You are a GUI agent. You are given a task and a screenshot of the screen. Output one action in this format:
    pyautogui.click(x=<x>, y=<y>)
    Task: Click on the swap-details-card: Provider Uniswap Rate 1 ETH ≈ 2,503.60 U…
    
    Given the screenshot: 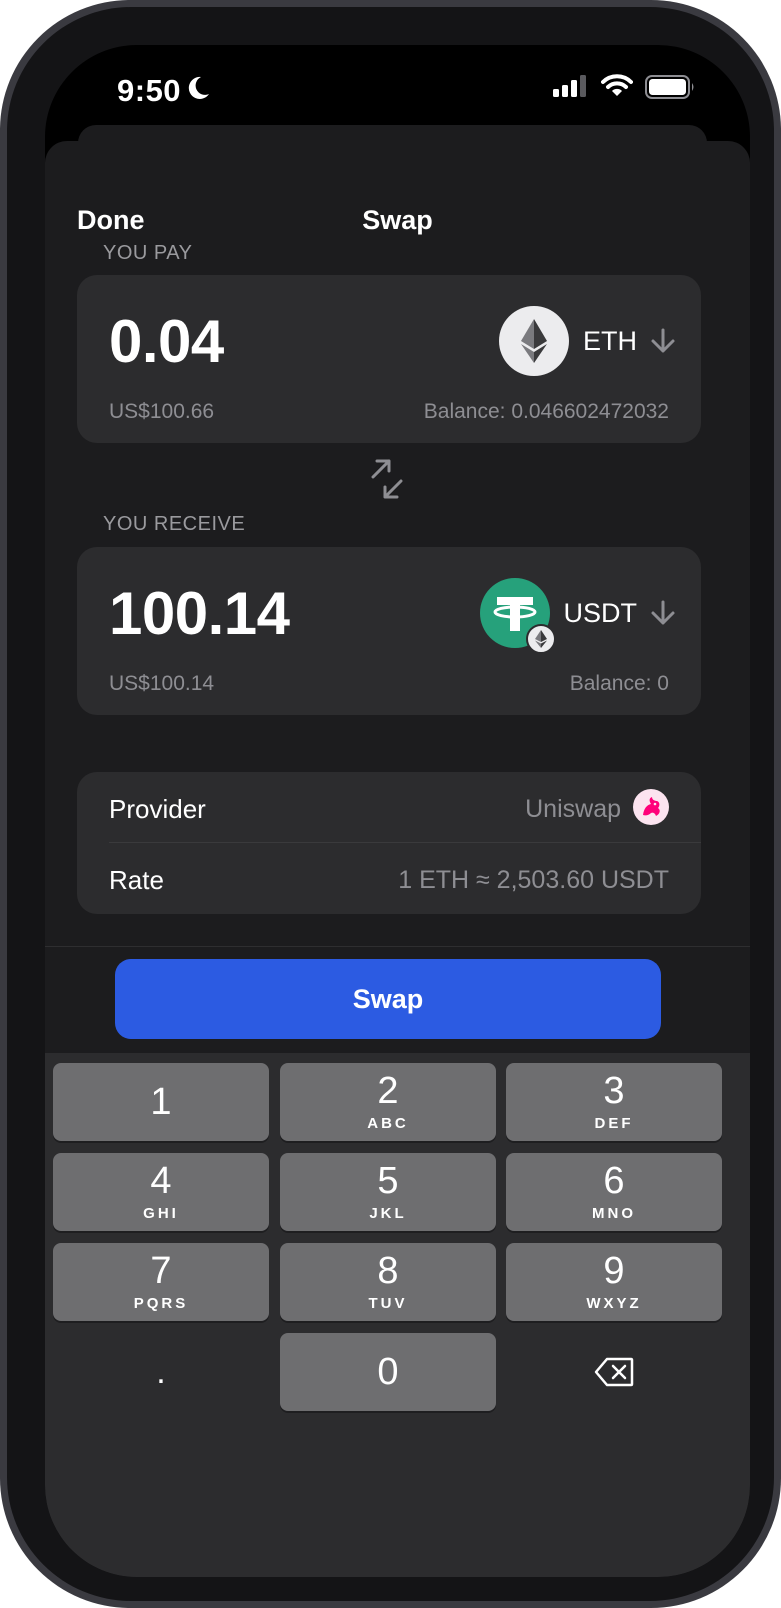 What is the action you would take?
    pyautogui.click(x=389, y=843)
    